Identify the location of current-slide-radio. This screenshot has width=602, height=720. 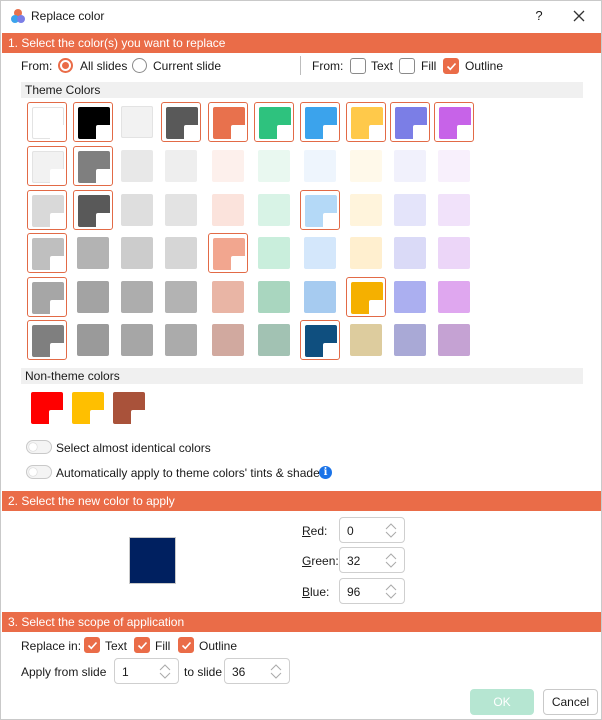
(139, 65).